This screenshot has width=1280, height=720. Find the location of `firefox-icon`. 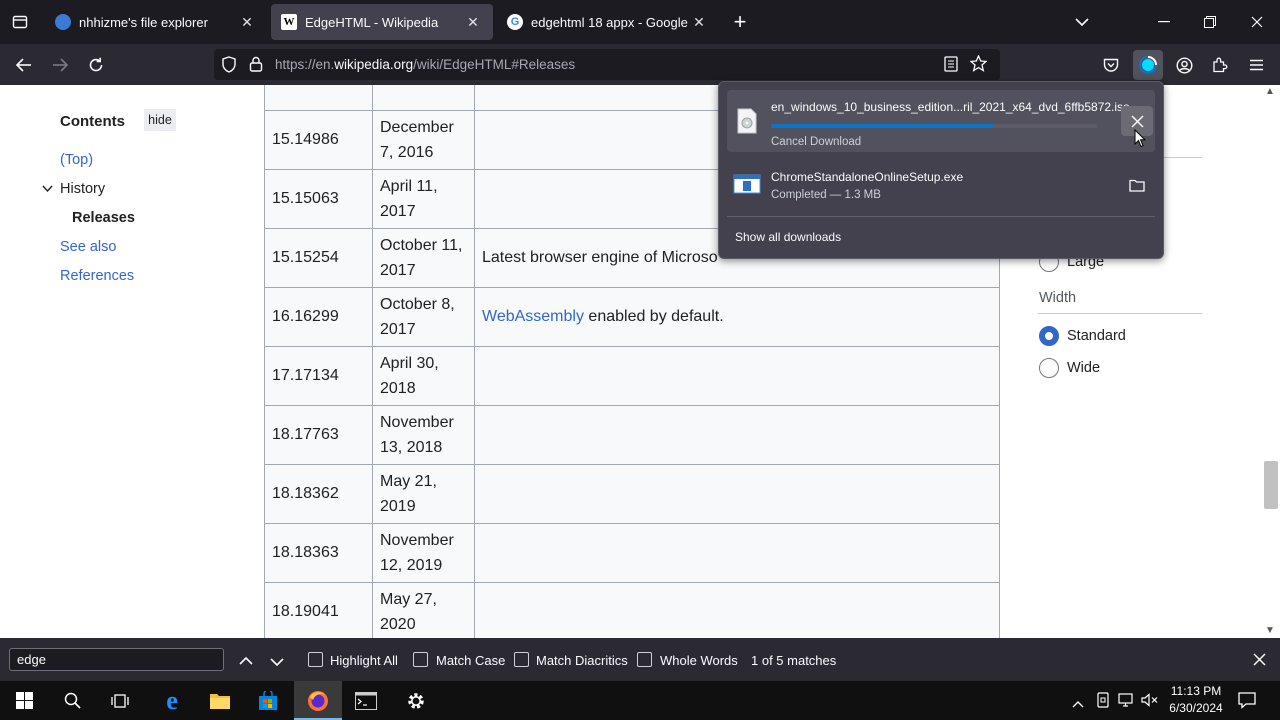

firefox-icon is located at coordinates (318, 700).